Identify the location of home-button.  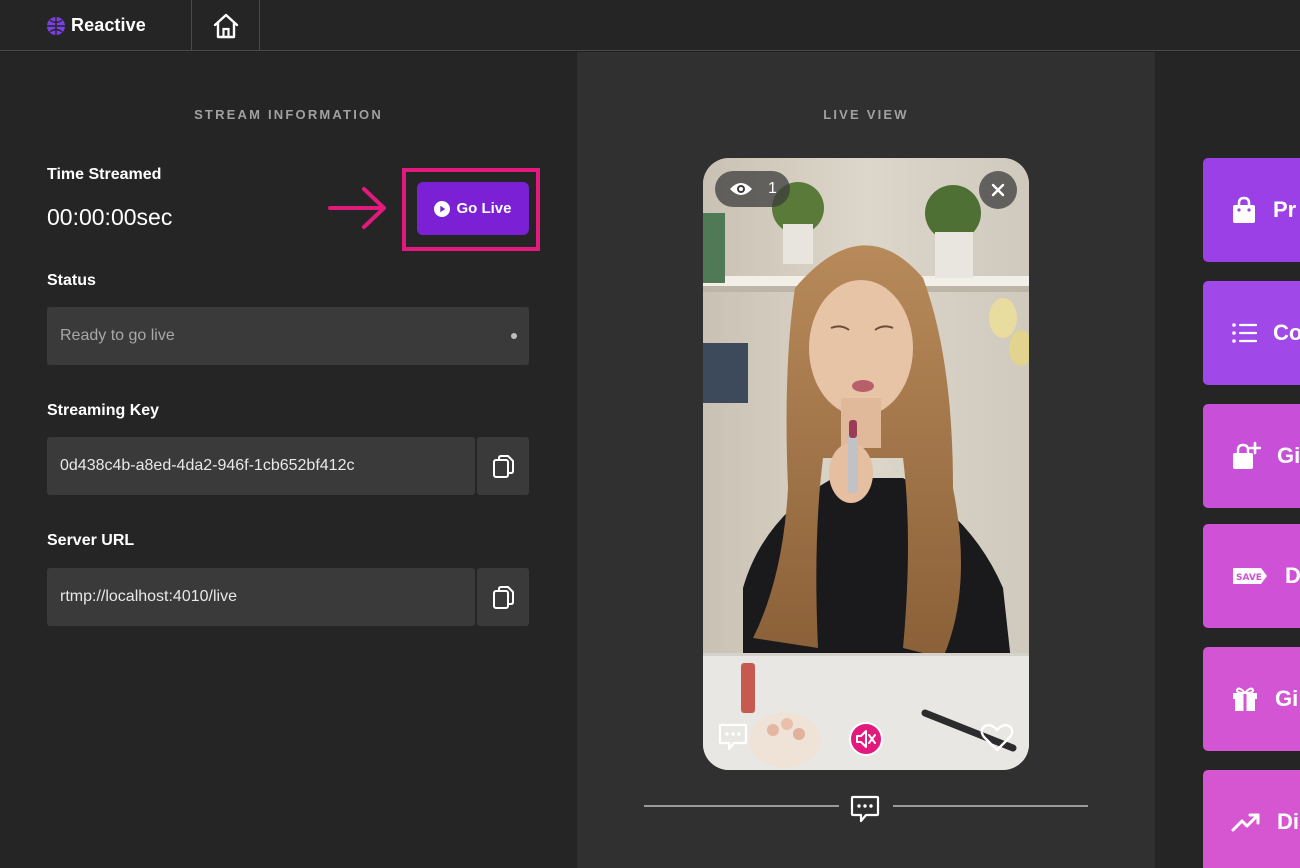
(226, 25).